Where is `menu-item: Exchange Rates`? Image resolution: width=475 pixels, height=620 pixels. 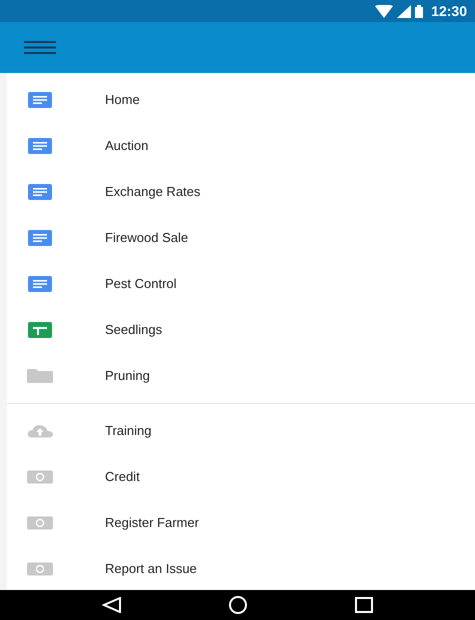
menu-item: Exchange Rates is located at coordinates (152, 192).